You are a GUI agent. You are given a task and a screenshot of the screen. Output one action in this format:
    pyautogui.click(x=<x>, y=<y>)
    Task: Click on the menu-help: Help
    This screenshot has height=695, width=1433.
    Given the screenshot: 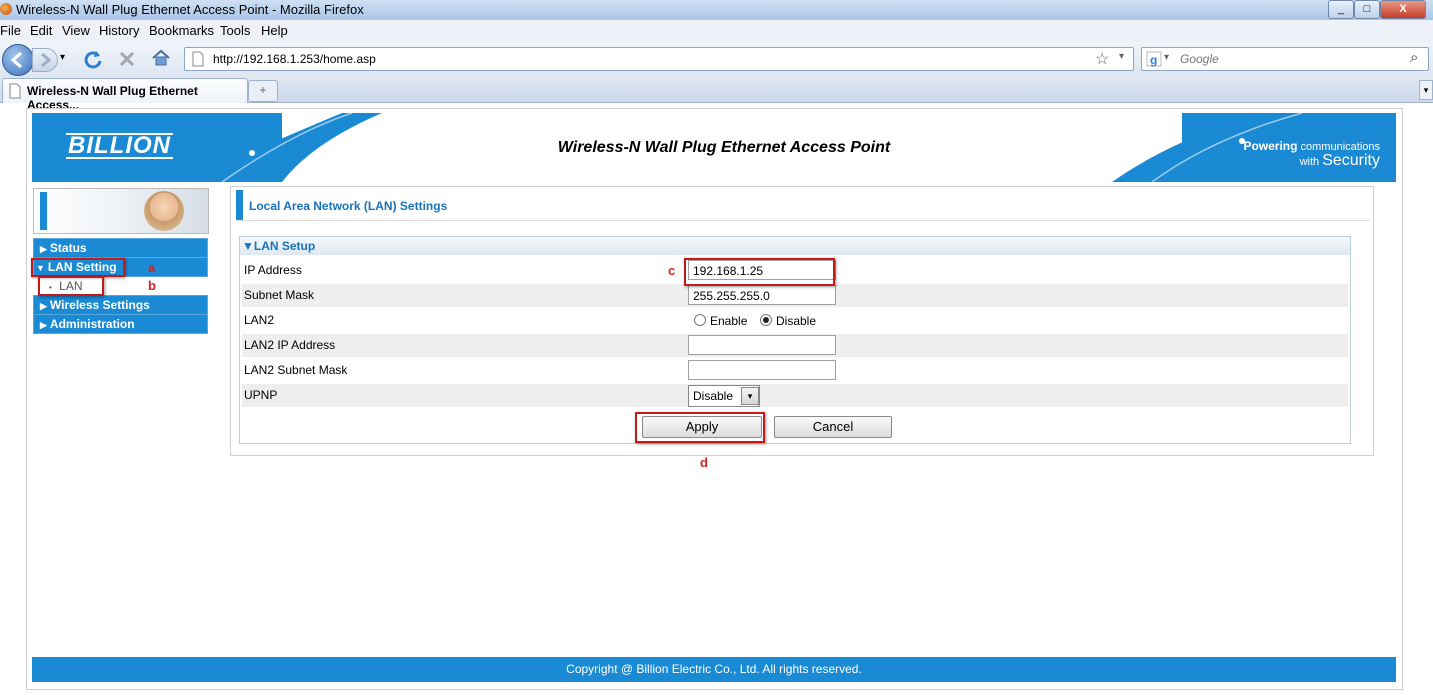 What is the action you would take?
    pyautogui.click(x=274, y=30)
    